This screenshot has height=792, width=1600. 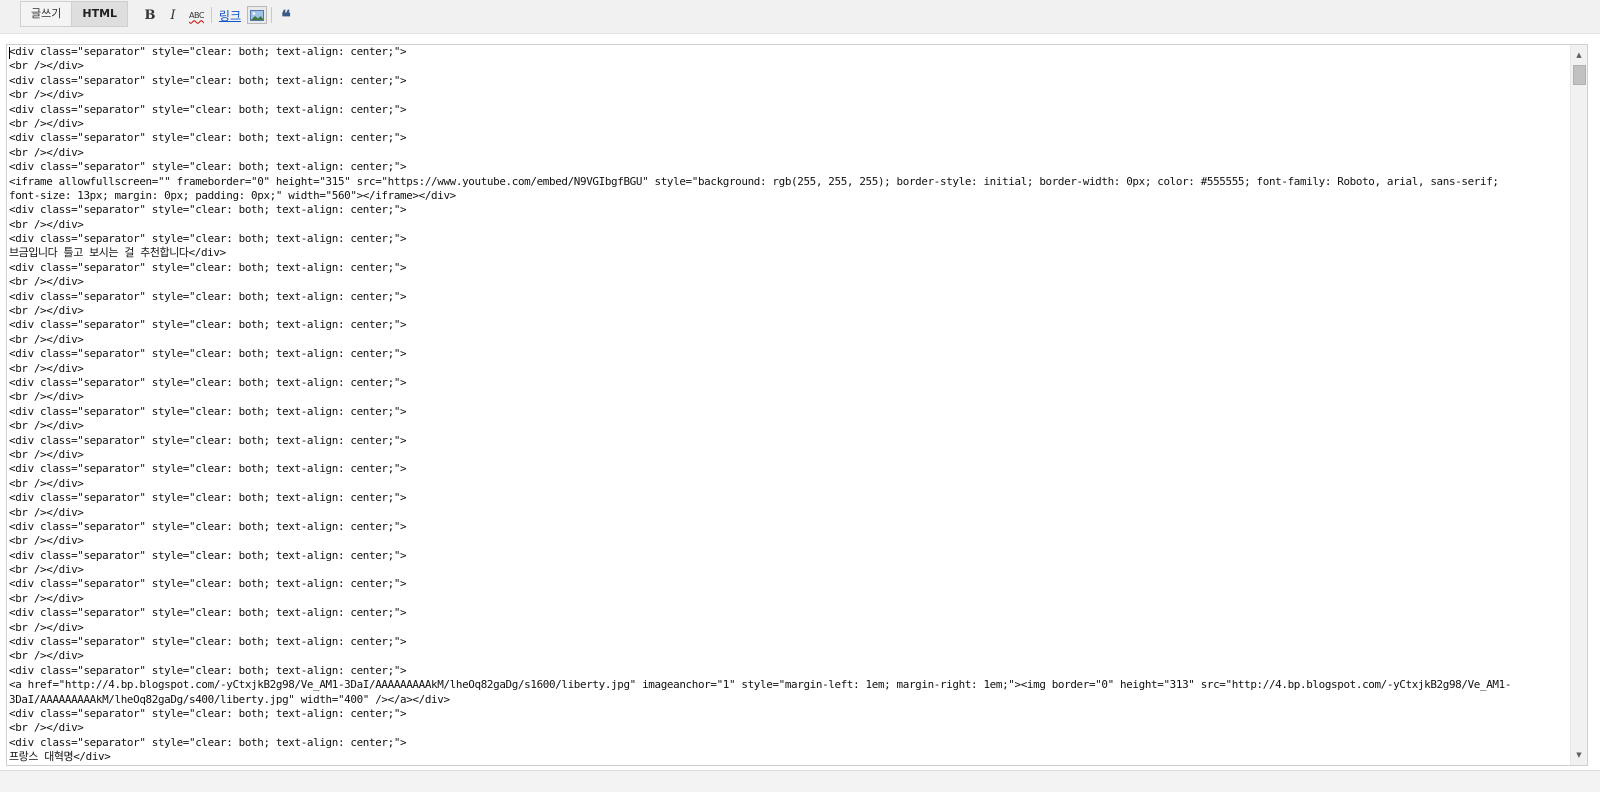 I want to click on code-line: 브금입니다 틀고 보시는 걸 추천합니다</div>, so click(x=117, y=253).